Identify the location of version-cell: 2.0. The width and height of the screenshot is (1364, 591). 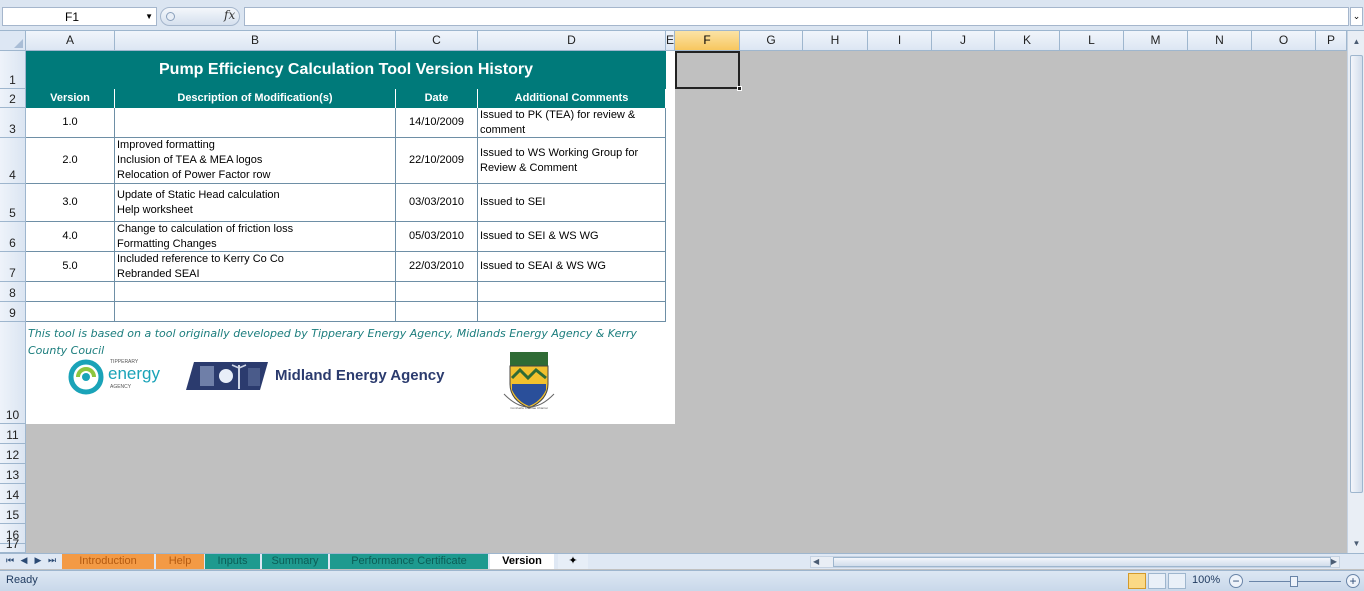
(70, 161).